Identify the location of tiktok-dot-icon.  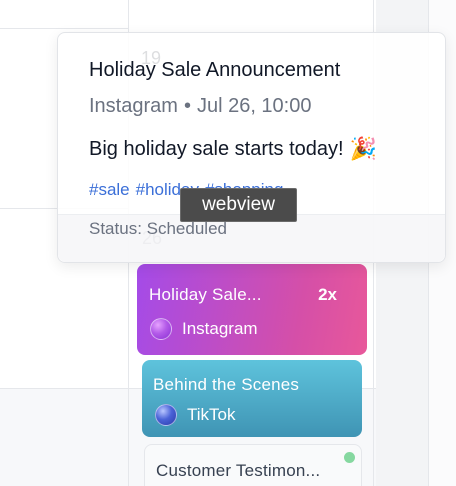
(166, 415).